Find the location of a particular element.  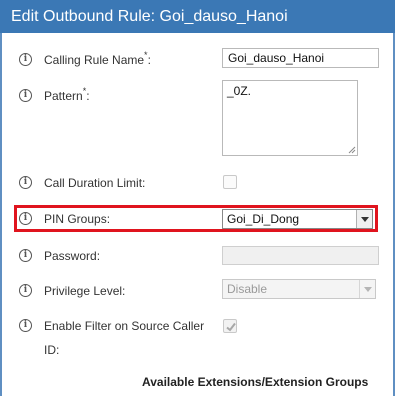

calling-rule-name-label-text: Calling Rule Name is located at coordinates (94, 60).